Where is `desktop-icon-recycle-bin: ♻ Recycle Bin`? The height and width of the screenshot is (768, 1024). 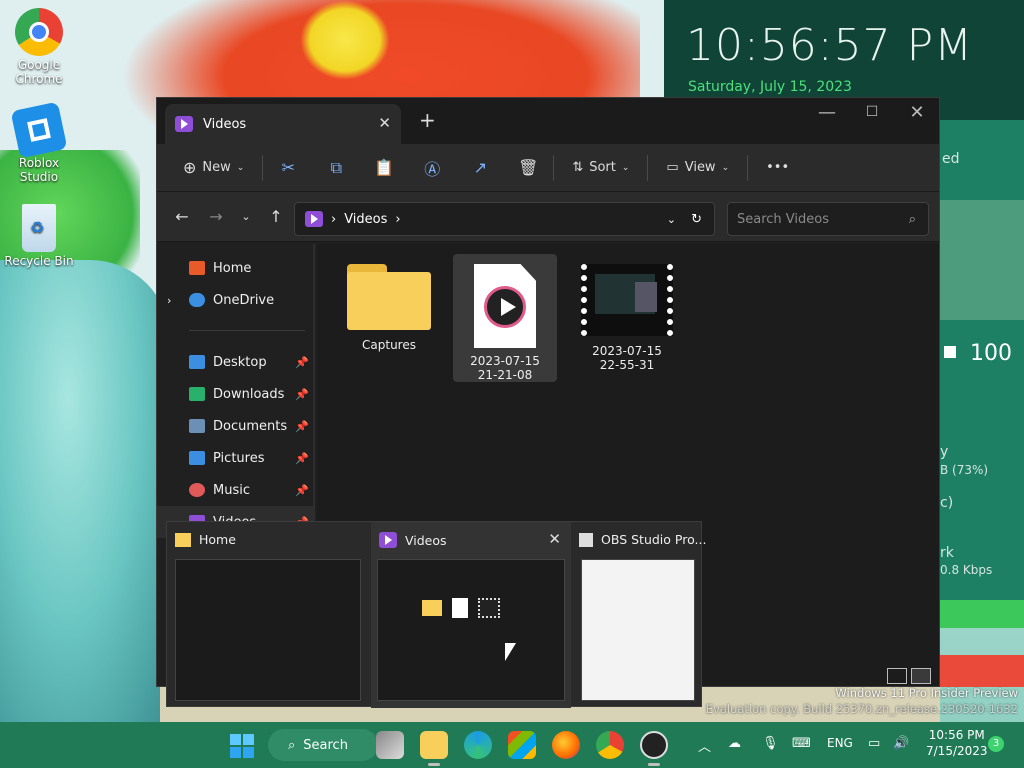 desktop-icon-recycle-bin: ♻ Recycle Bin is located at coordinates (39, 236).